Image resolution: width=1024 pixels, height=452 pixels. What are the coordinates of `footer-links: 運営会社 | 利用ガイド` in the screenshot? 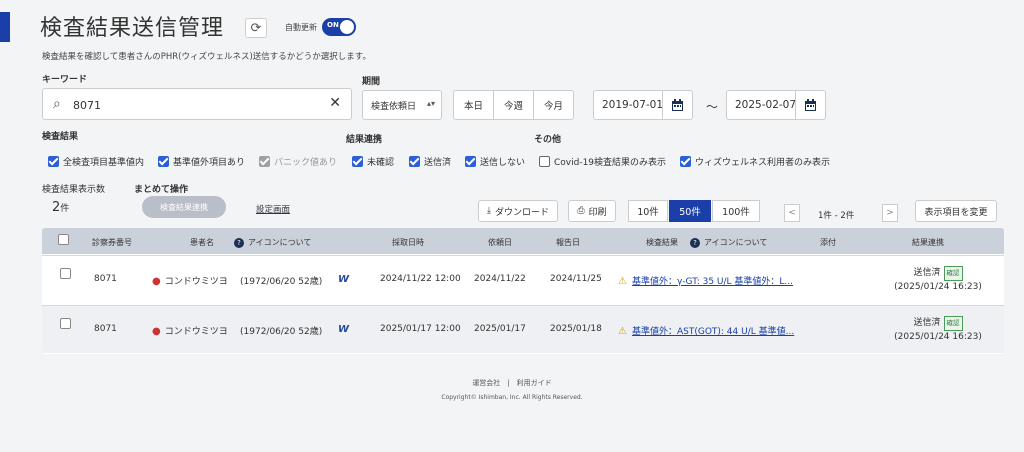 It's located at (512, 383).